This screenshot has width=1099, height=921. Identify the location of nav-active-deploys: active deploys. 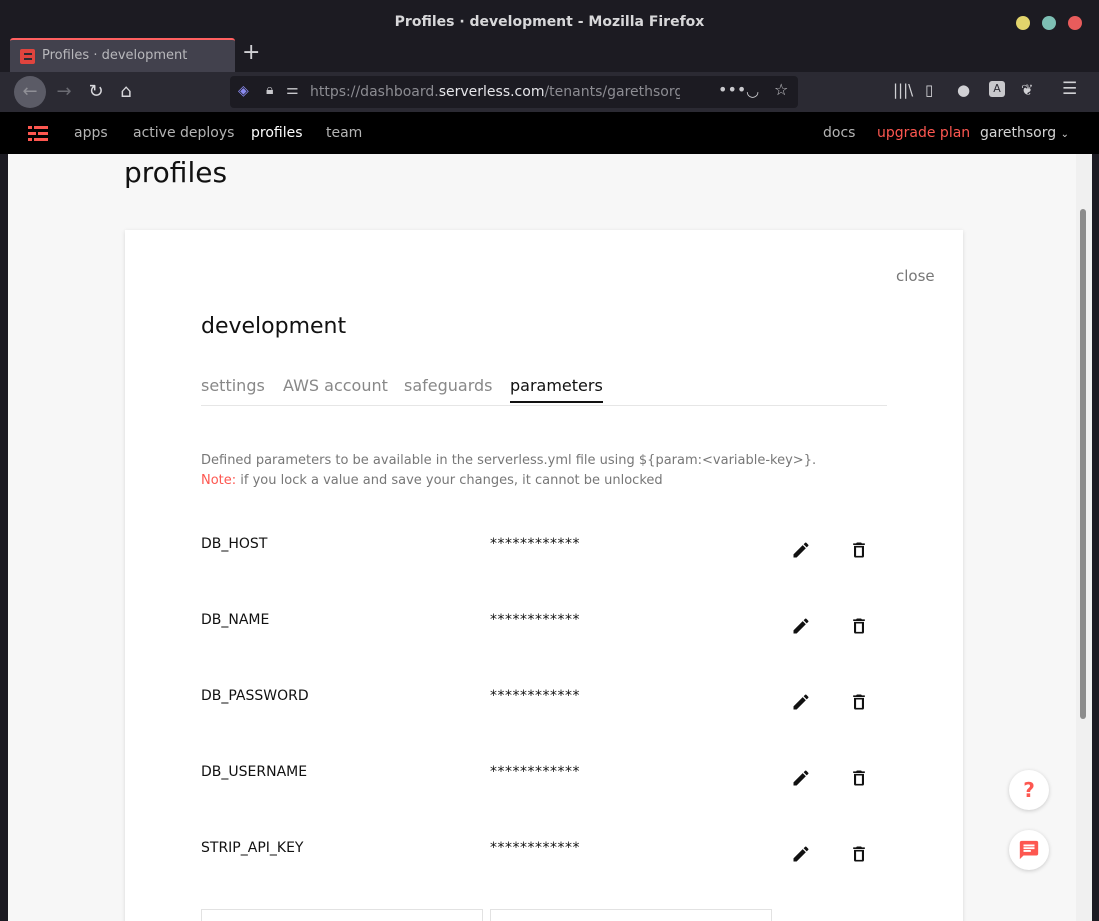
(183, 133).